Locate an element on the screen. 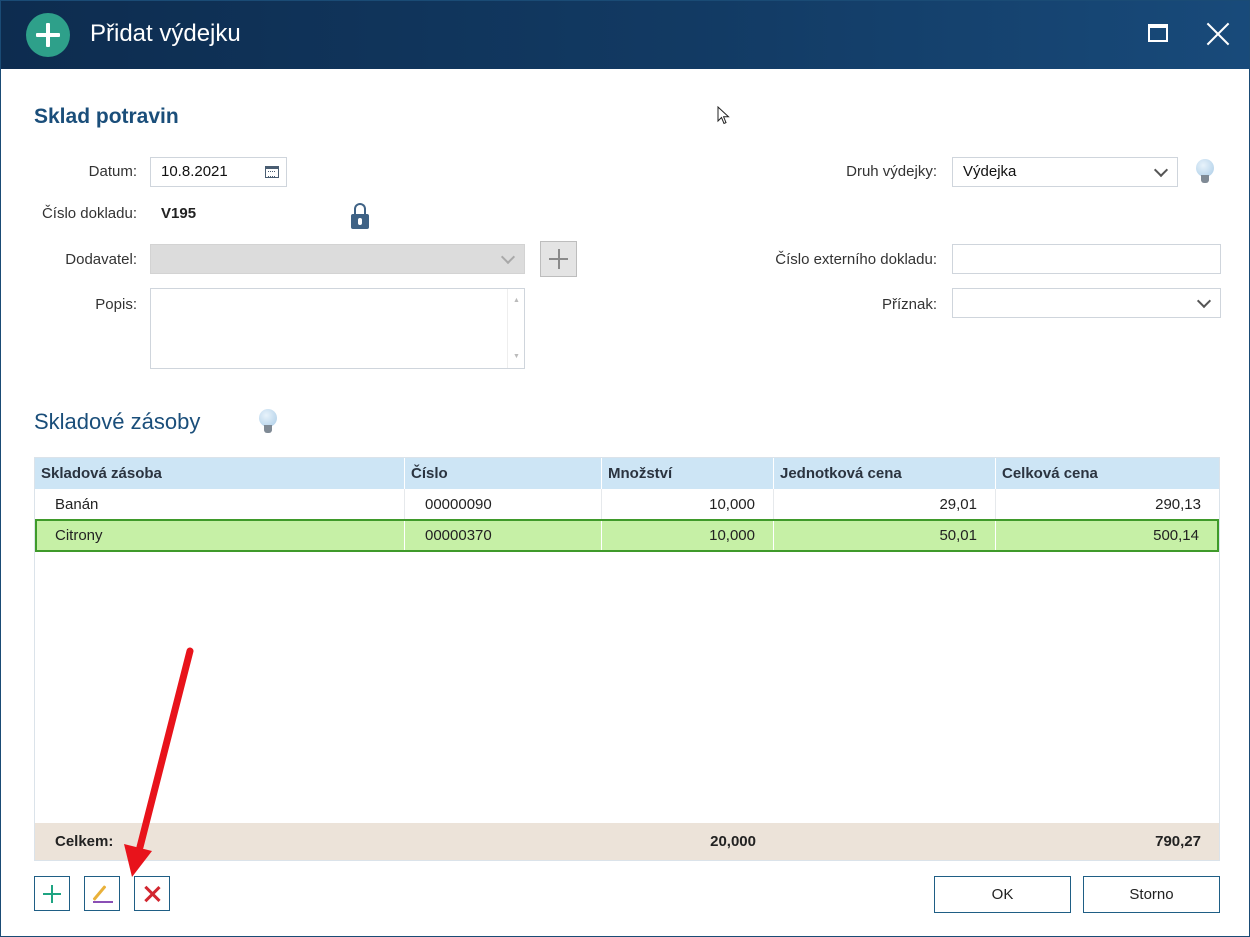 This screenshot has height=937, width=1250. date-value: 10.8.2021 is located at coordinates (194, 171).